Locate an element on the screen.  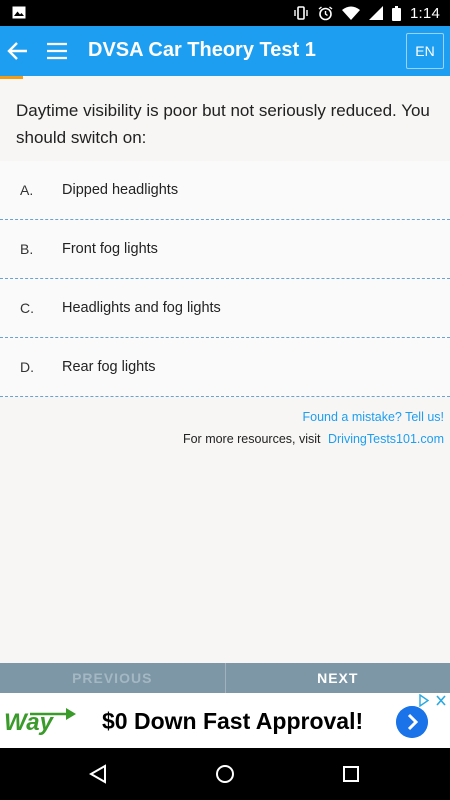
answer-text: Rear fog lights is located at coordinates (109, 367).